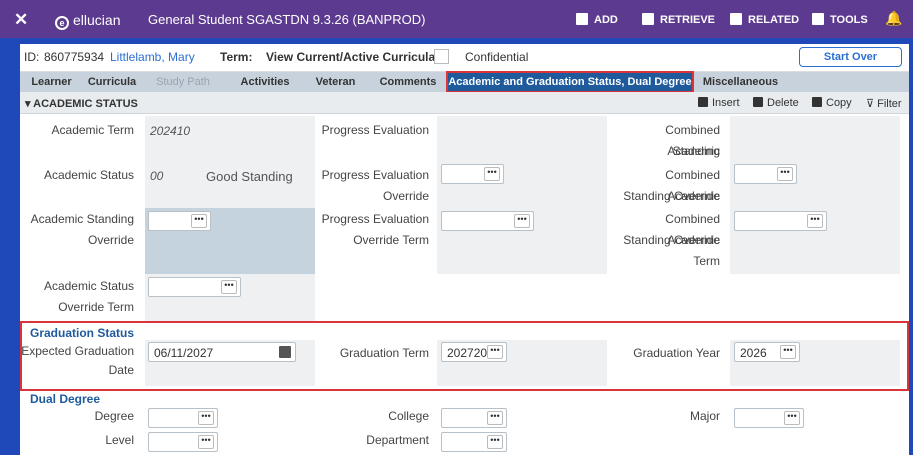 This screenshot has width=913, height=455. What do you see at coordinates (62, 23) in the screenshot?
I see `logo-mark-icon: e` at bounding box center [62, 23].